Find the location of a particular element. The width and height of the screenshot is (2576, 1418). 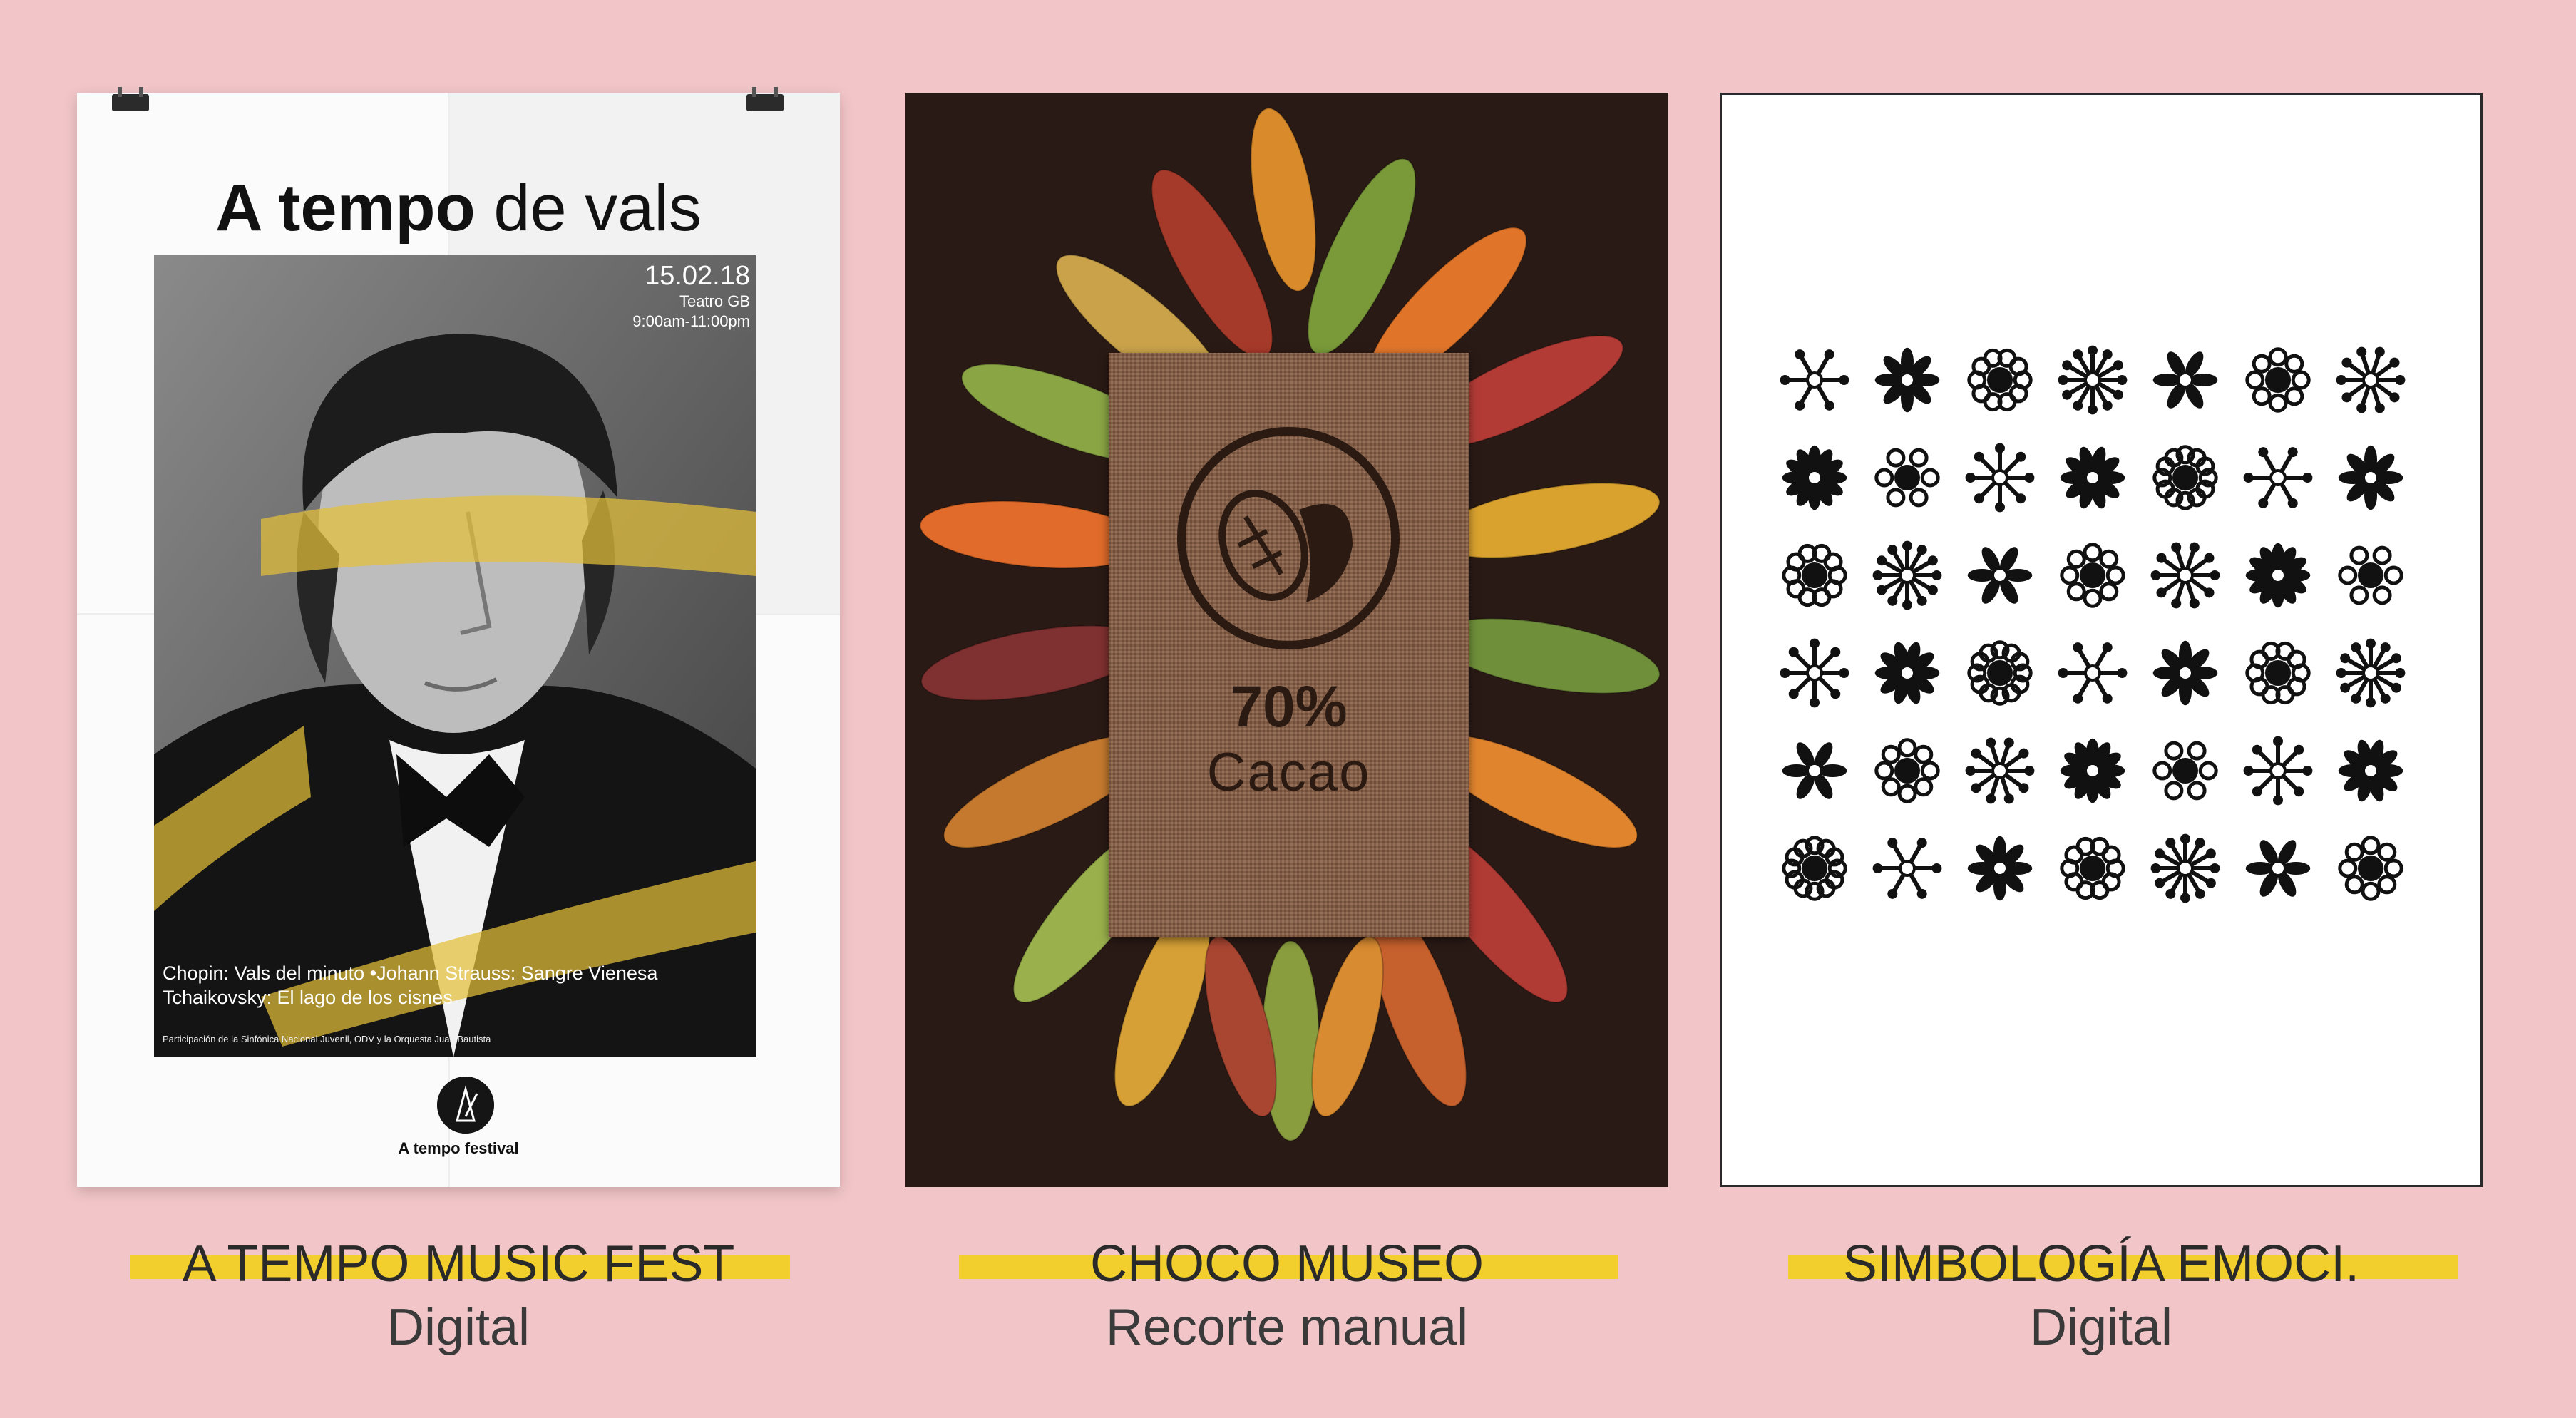

cacao-pod-icon is located at coordinates (1288, 538).